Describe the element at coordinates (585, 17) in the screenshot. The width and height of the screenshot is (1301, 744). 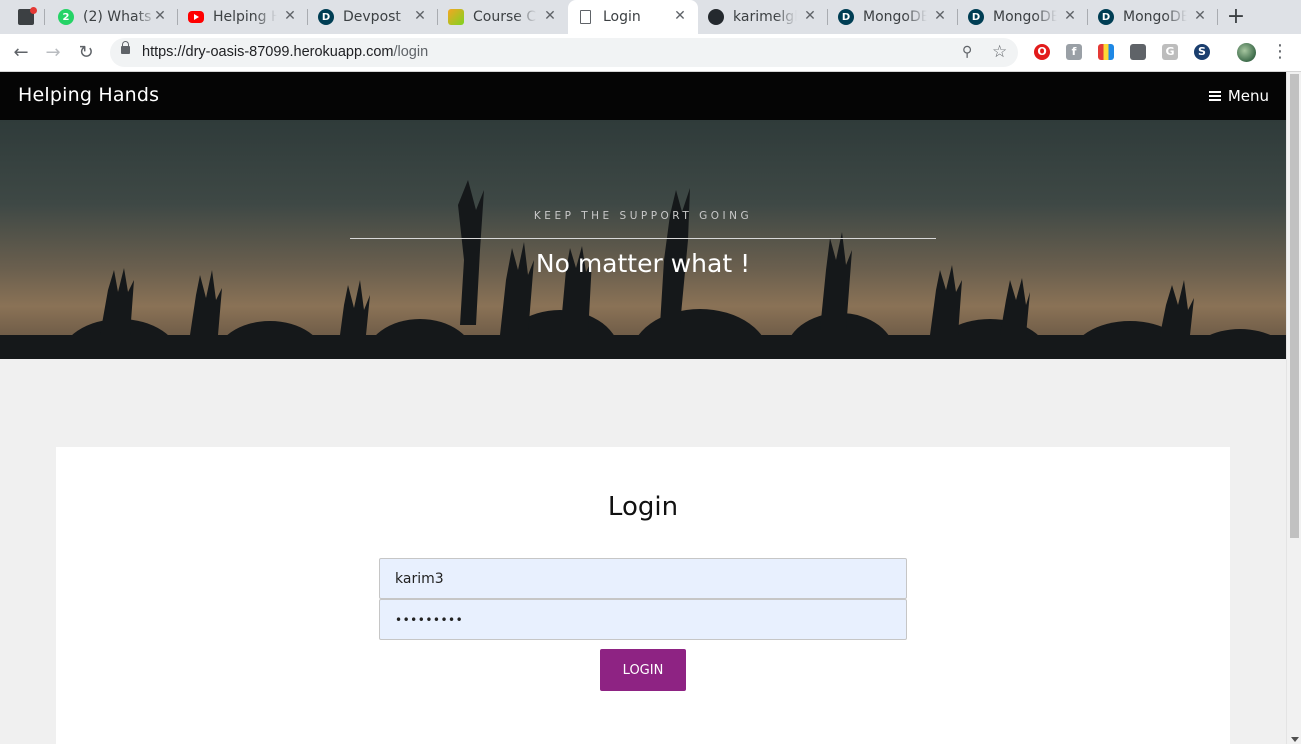
I see `page-icon` at that location.